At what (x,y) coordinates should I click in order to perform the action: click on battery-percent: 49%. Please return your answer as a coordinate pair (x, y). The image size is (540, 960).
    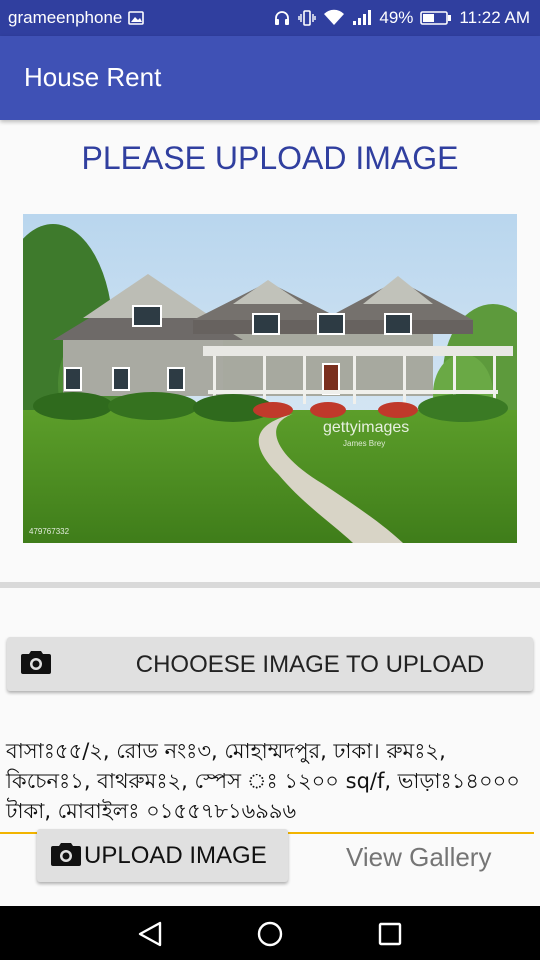
    Looking at the image, I should click on (396, 17).